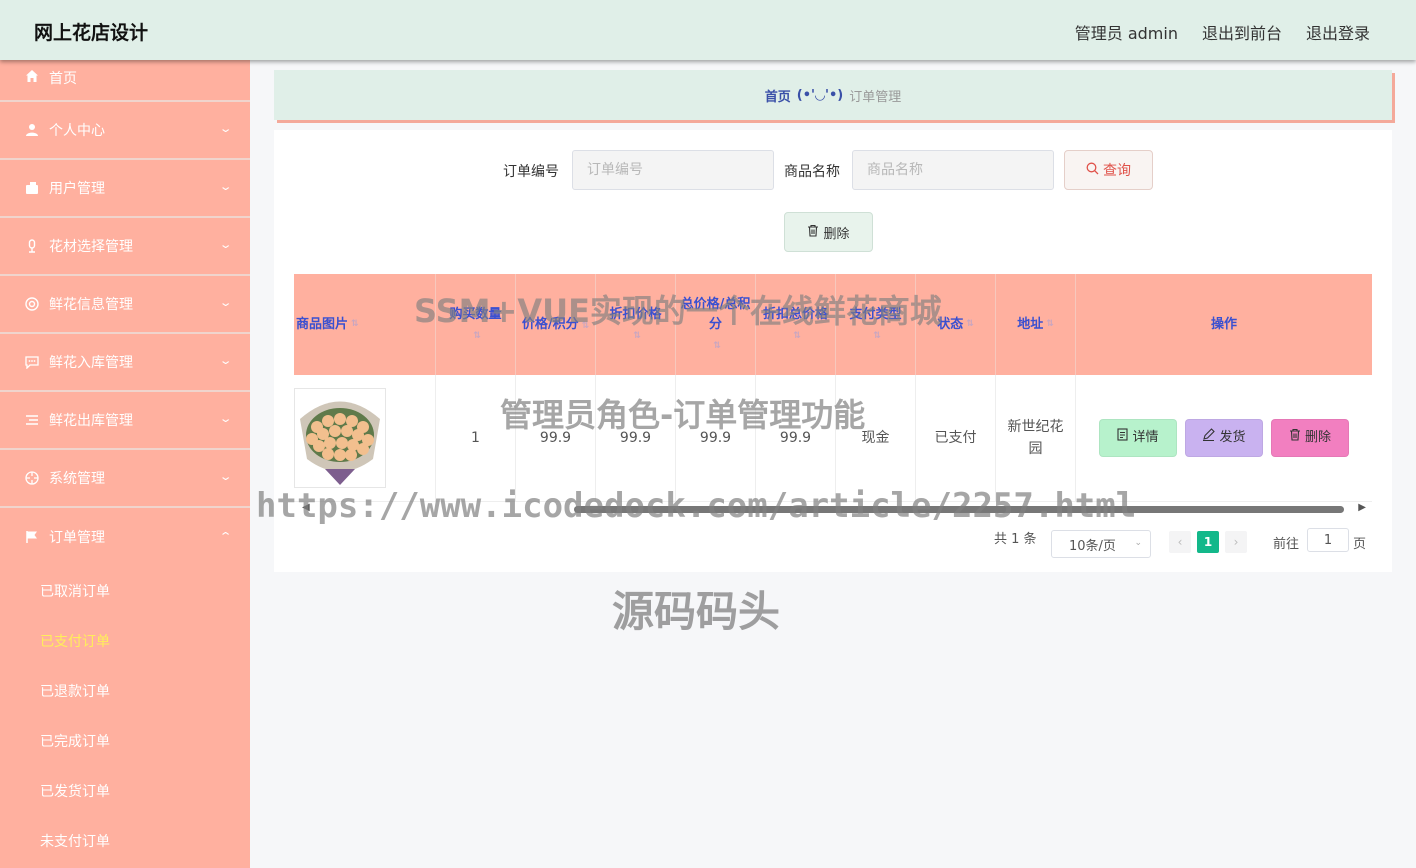 The width and height of the screenshot is (1416, 868). Describe the element at coordinates (125, 591) in the screenshot. I see `sidebar-subitem-cancelled: 已取消订单` at that location.